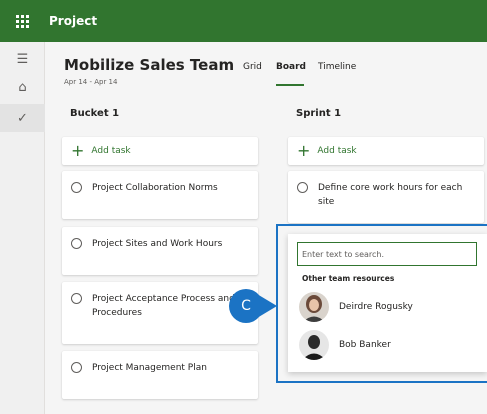 Image resolution: width=487 pixels, height=414 pixels. Describe the element at coordinates (155, 188) in the screenshot. I see `task-title: Project Collaboration Norms` at that location.